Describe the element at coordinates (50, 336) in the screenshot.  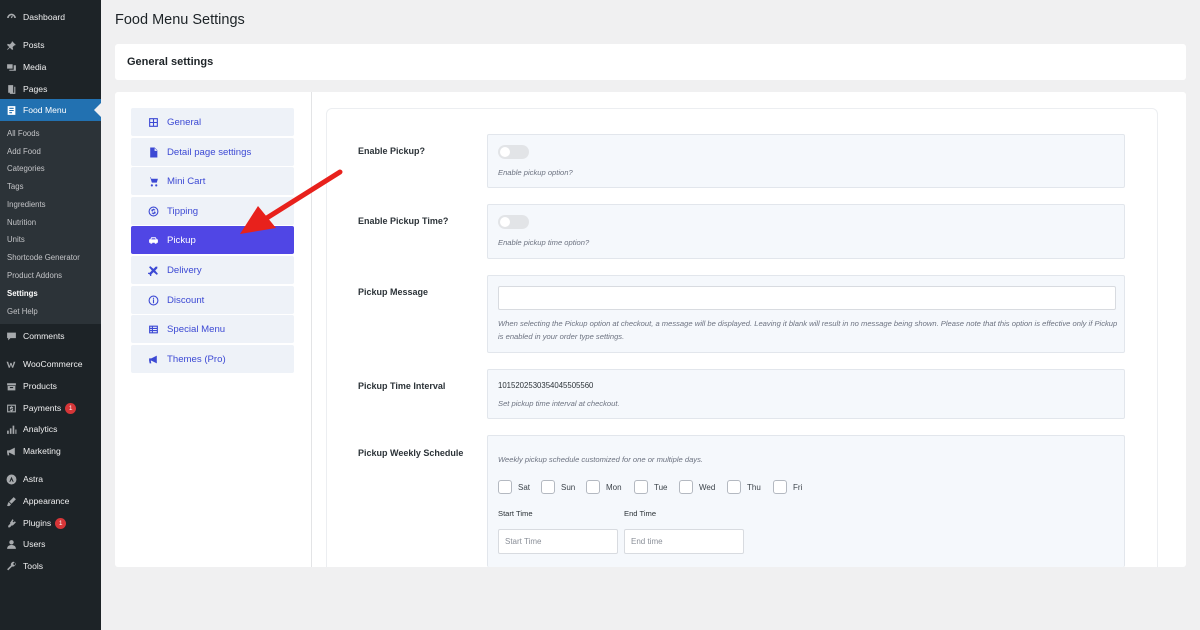
I see `menu-comments: Comments` at that location.